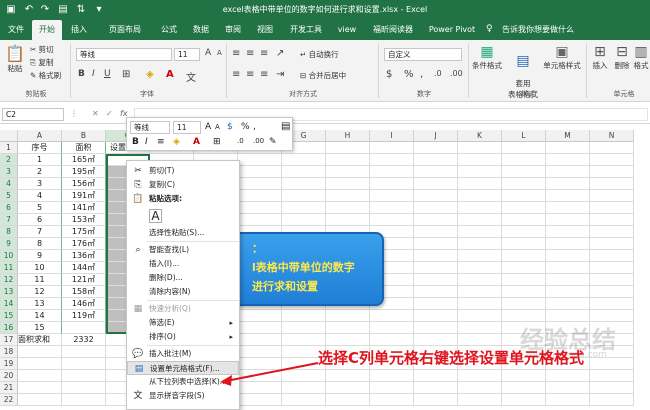 Image resolution: width=650 pixels, height=410 pixels. What do you see at coordinates (409, 74) in the screenshot?
I see `percent-icon: %` at bounding box center [409, 74].